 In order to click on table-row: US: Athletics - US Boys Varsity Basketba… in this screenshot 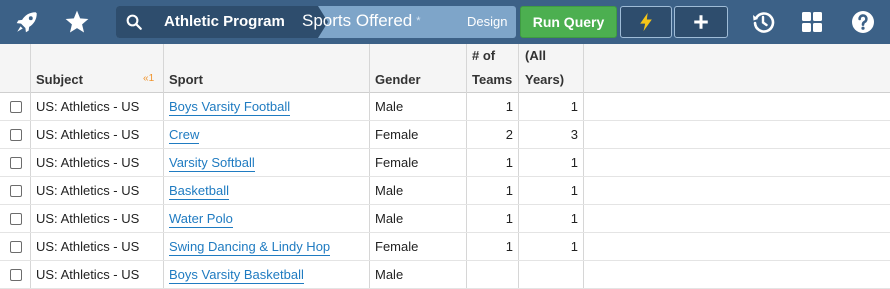, I will do `click(445, 275)`.